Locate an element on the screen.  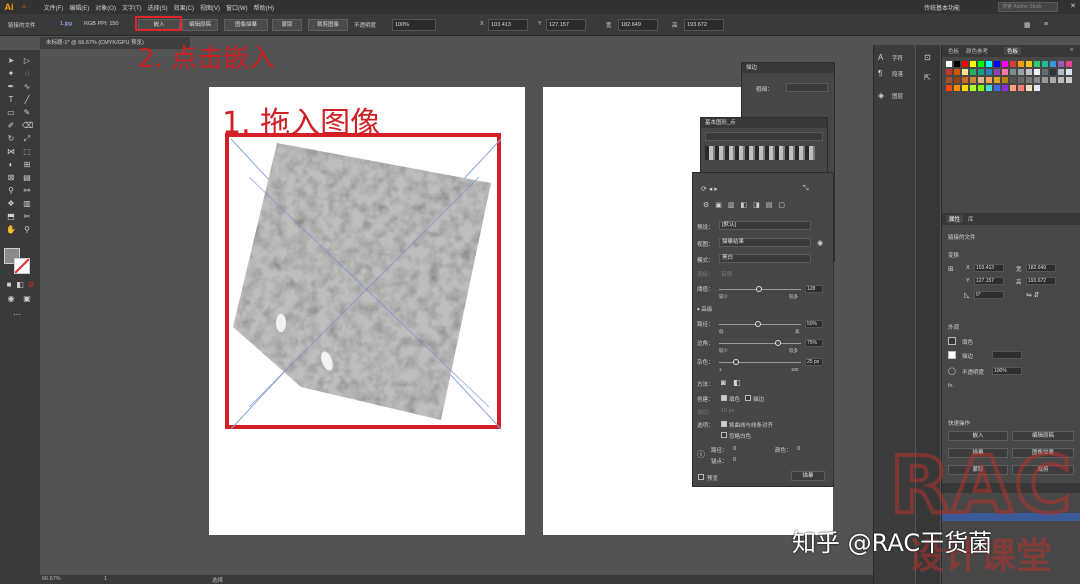
paragraph-panel-label: 段落 is located at coordinates (897, 74).